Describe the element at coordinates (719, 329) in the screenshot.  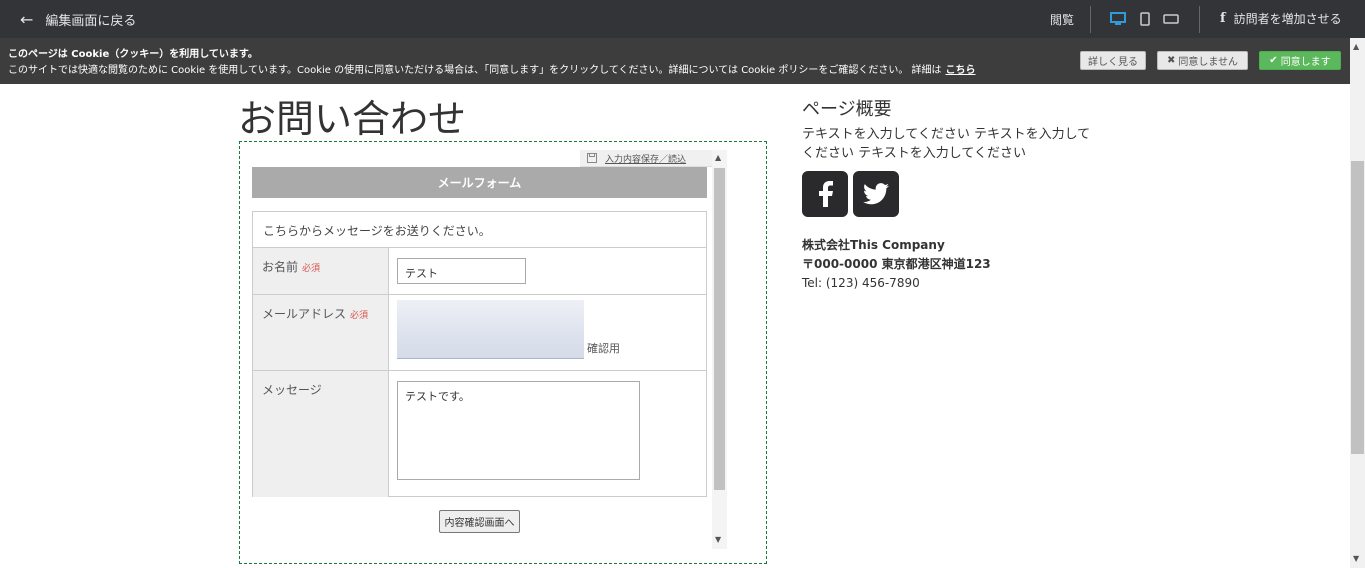
I see `form-scroll-thumb` at that location.